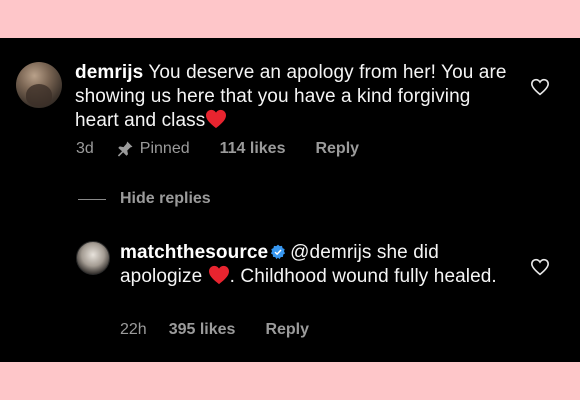  What do you see at coordinates (153, 149) in the screenshot?
I see `pinned-label: Pinned` at bounding box center [153, 149].